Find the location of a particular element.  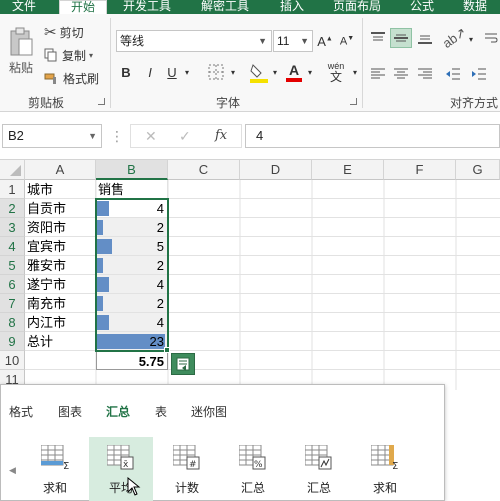

formula-input: 4 is located at coordinates (372, 136).